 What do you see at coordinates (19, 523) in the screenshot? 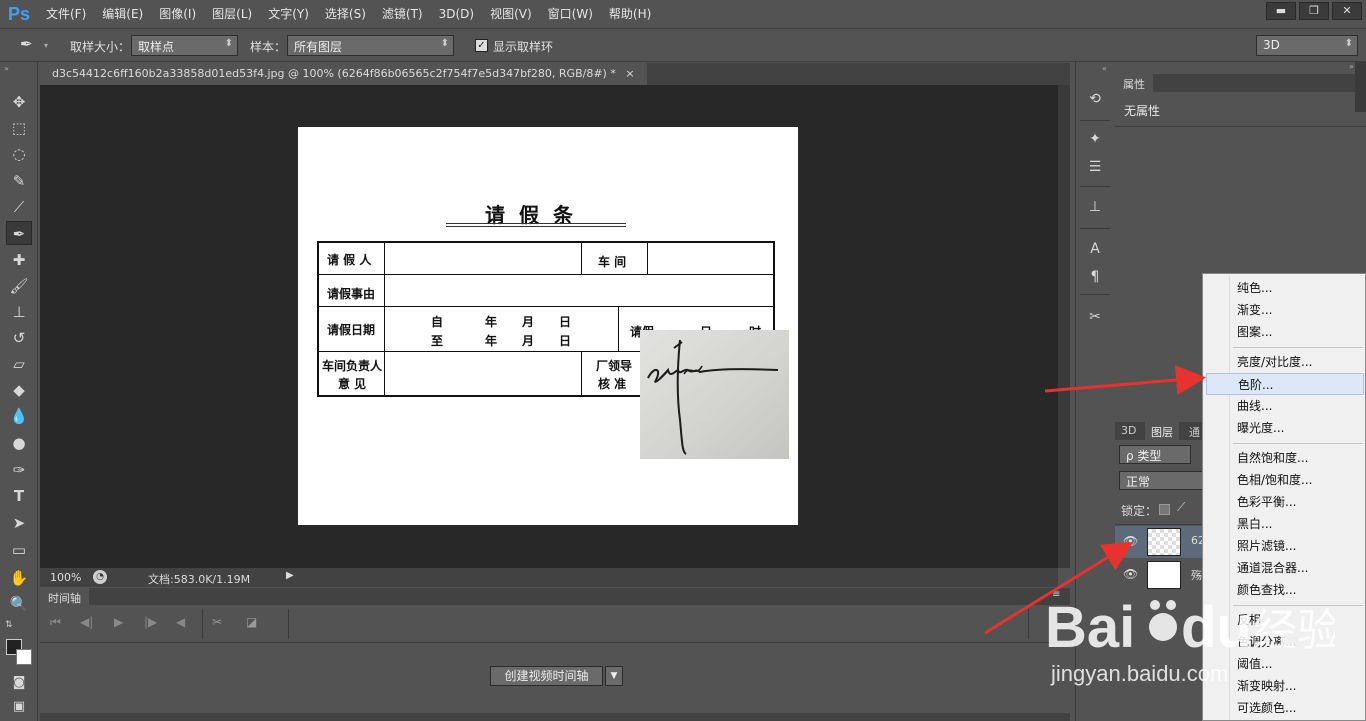
I see `path-select-icon: ➤` at bounding box center [19, 523].